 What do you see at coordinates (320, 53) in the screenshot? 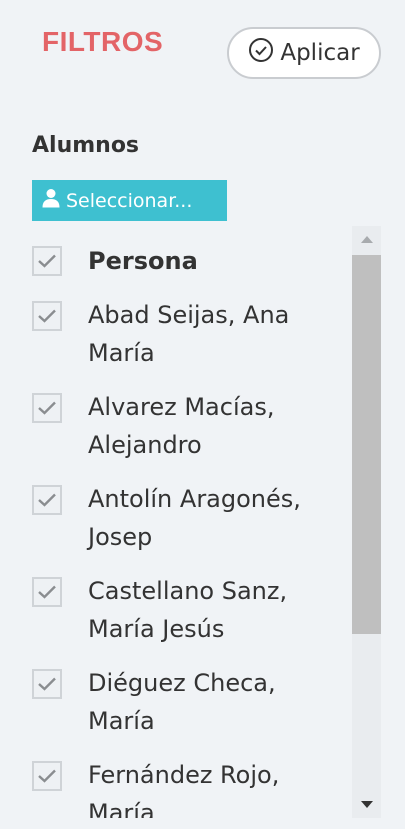
I see `apply-button-label: Aplicar` at bounding box center [320, 53].